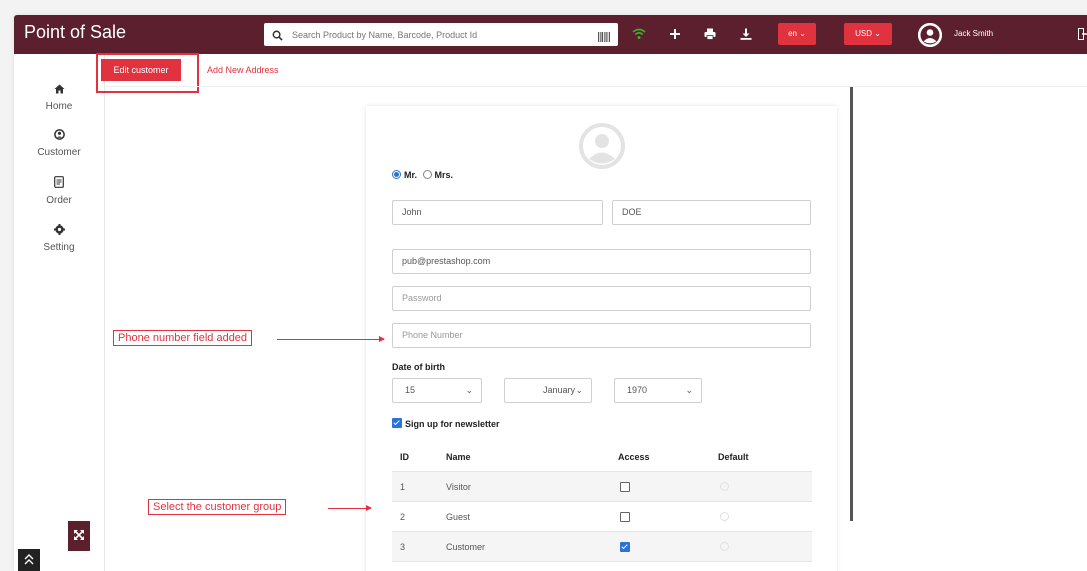 This screenshot has height=571, width=1087. I want to click on row-id: 1, so click(403, 487).